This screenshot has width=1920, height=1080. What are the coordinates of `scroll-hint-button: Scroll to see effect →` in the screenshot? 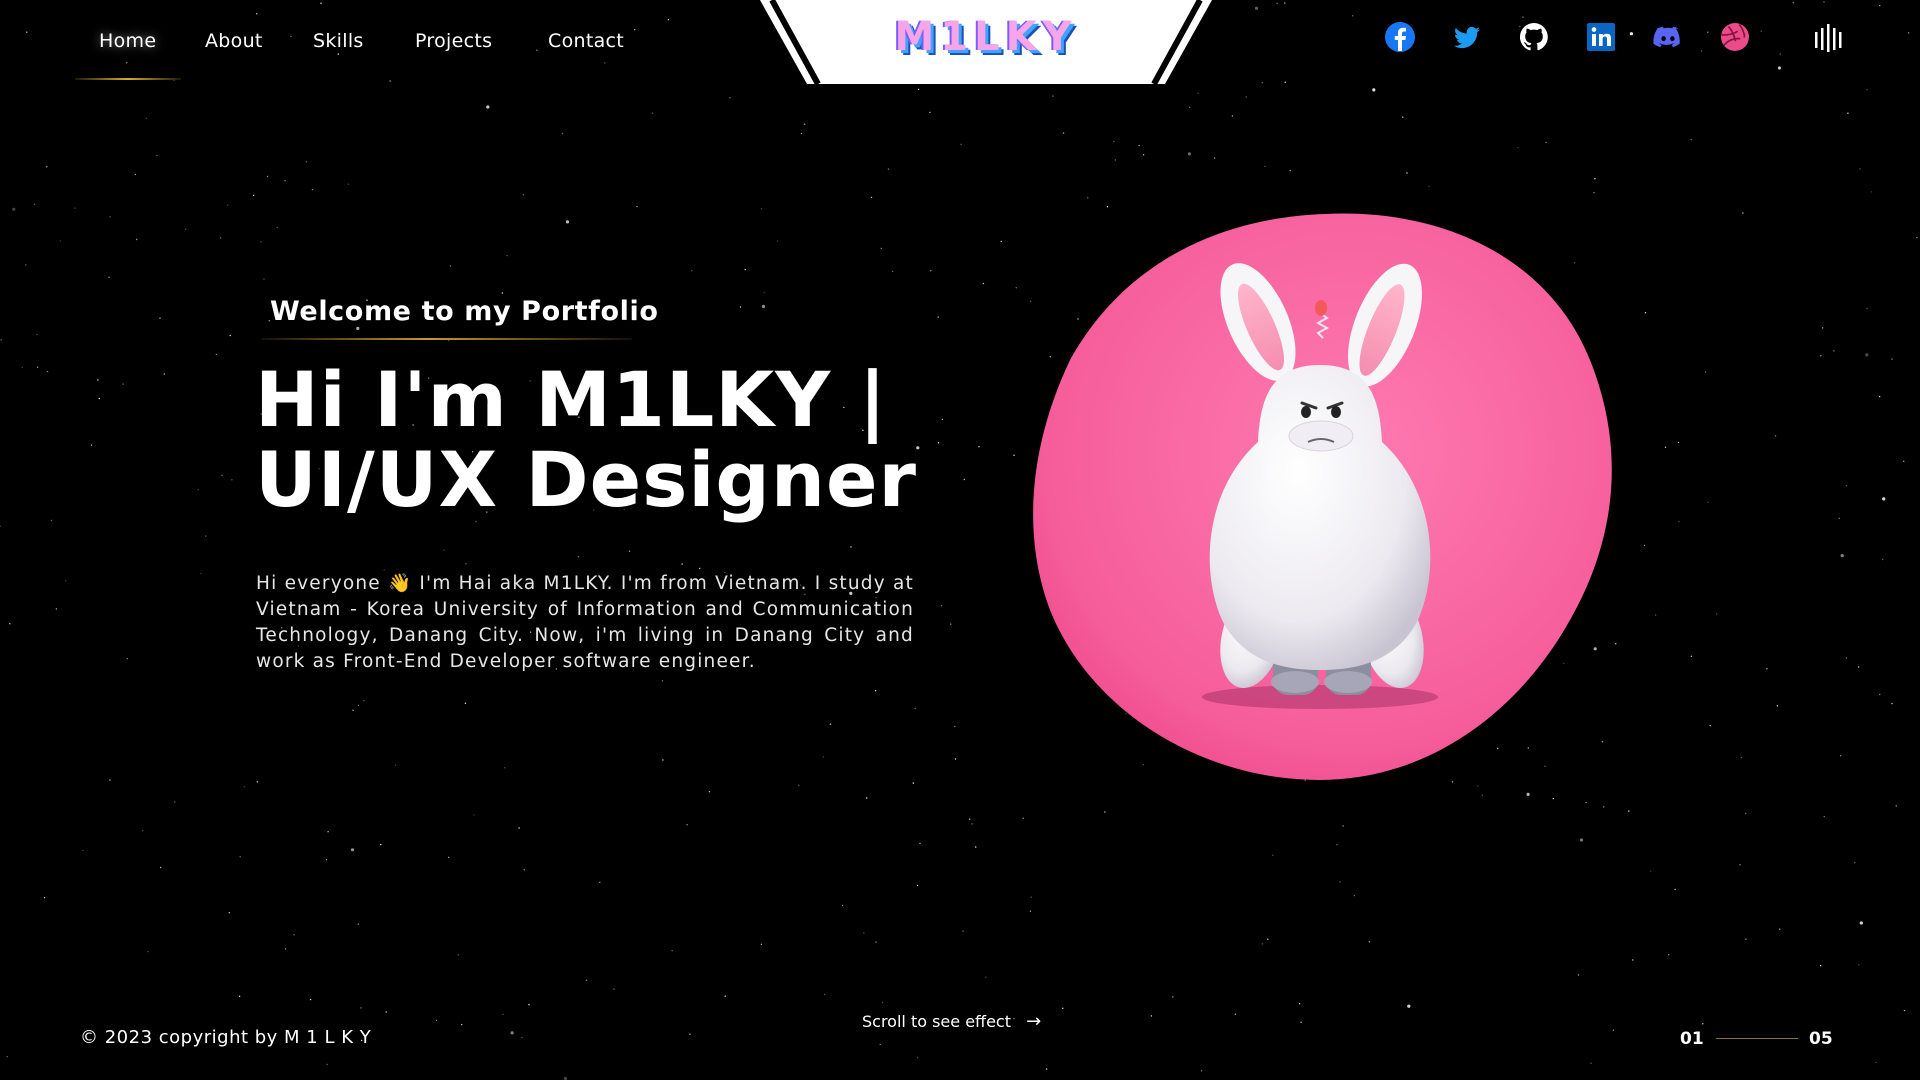 It's located at (951, 1021).